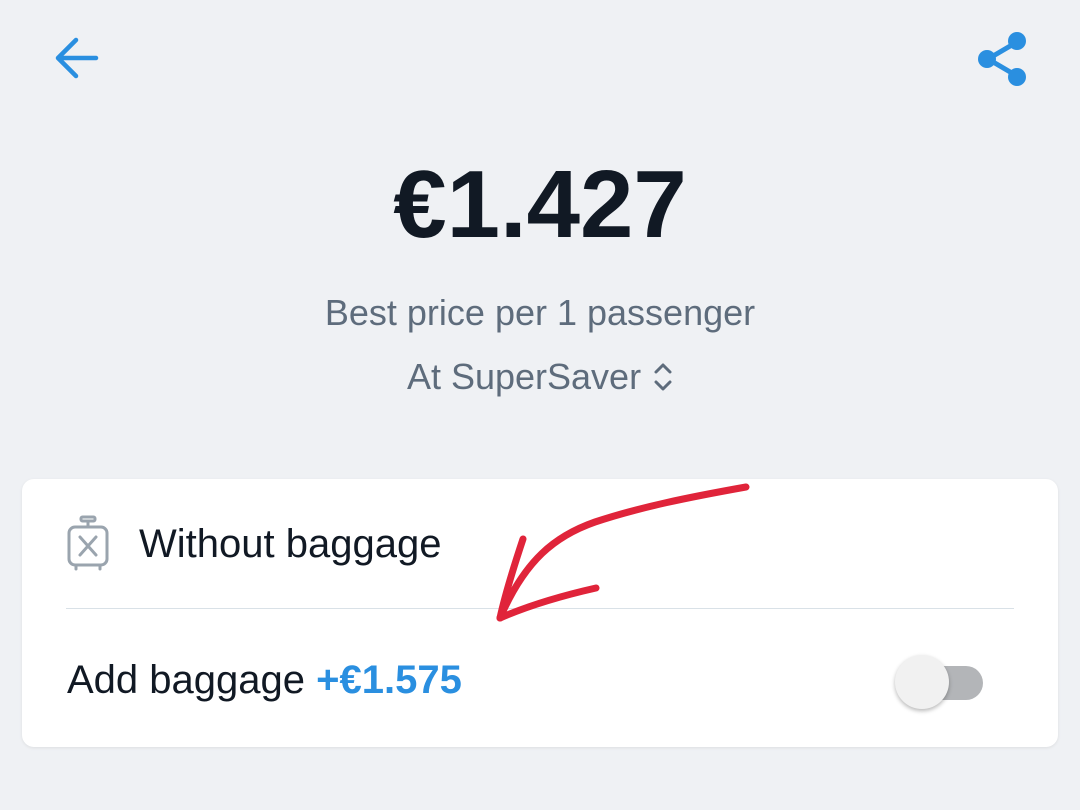  What do you see at coordinates (88, 543) in the screenshot?
I see `no-luggage-icon` at bounding box center [88, 543].